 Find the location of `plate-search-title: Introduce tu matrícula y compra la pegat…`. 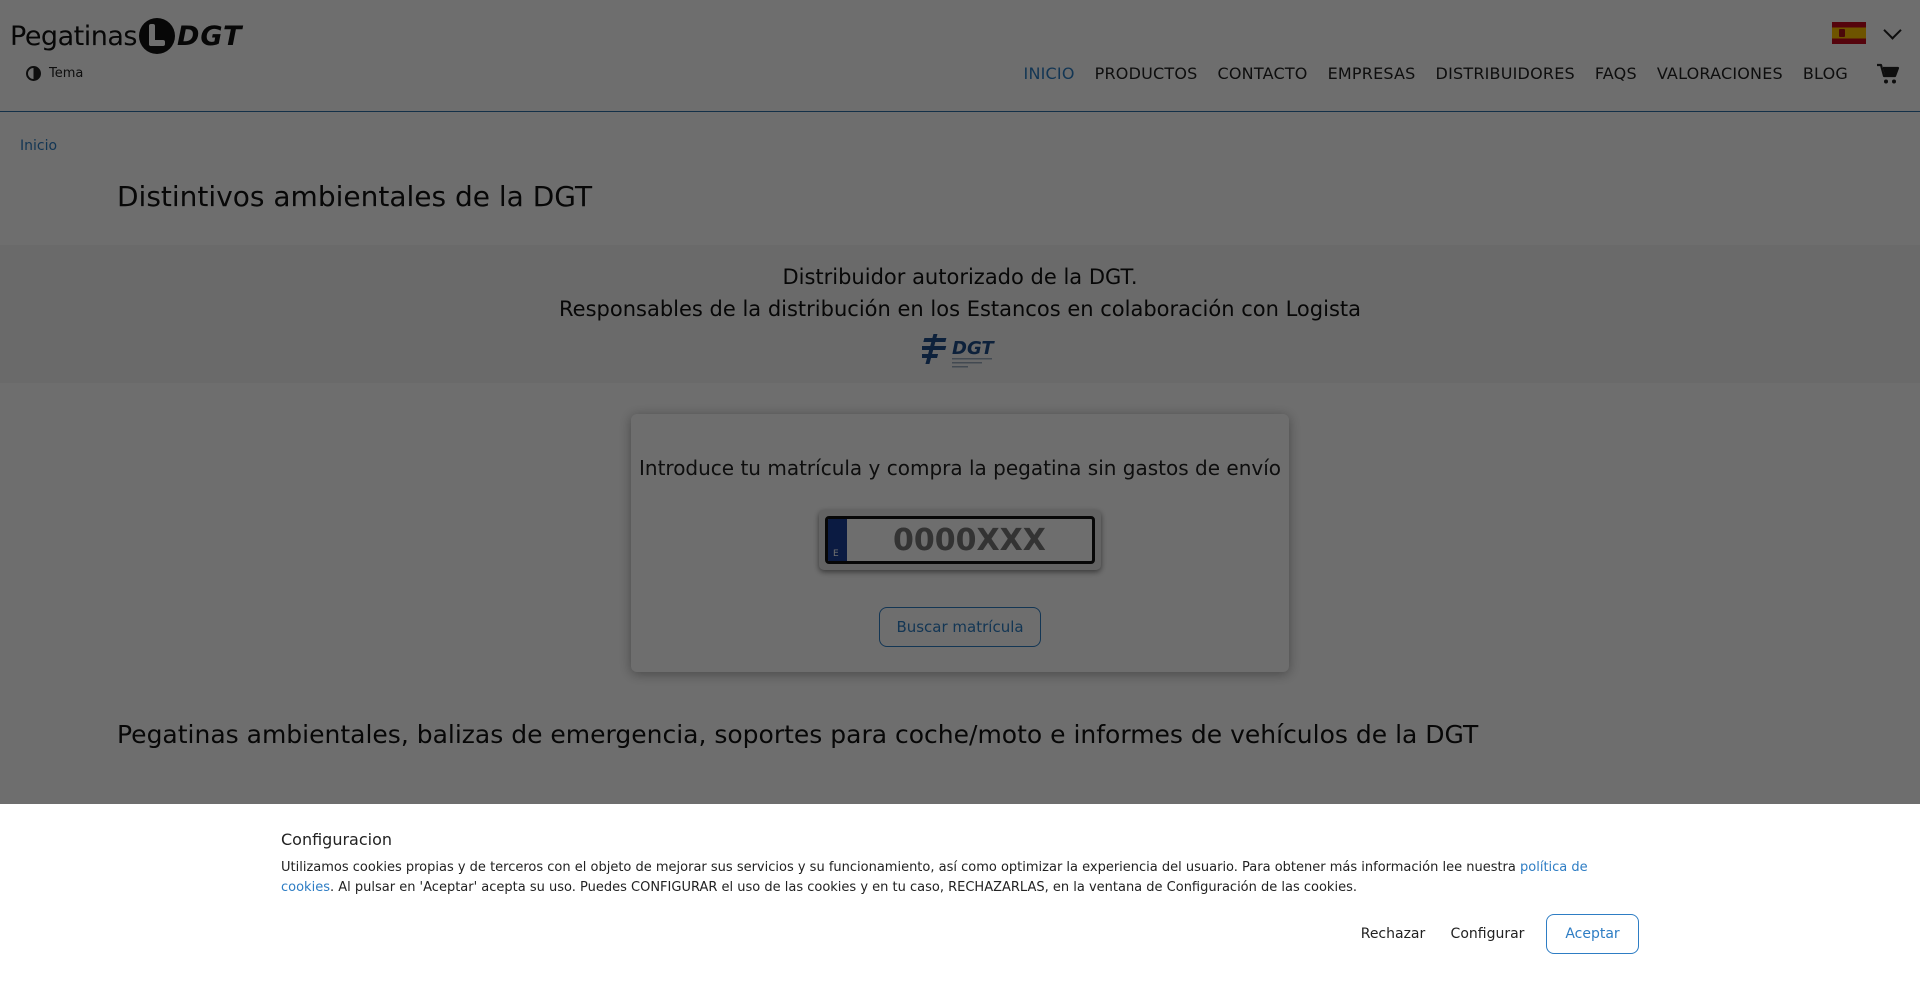

plate-search-title: Introduce tu matrícula y compra la pegat… is located at coordinates (960, 468).